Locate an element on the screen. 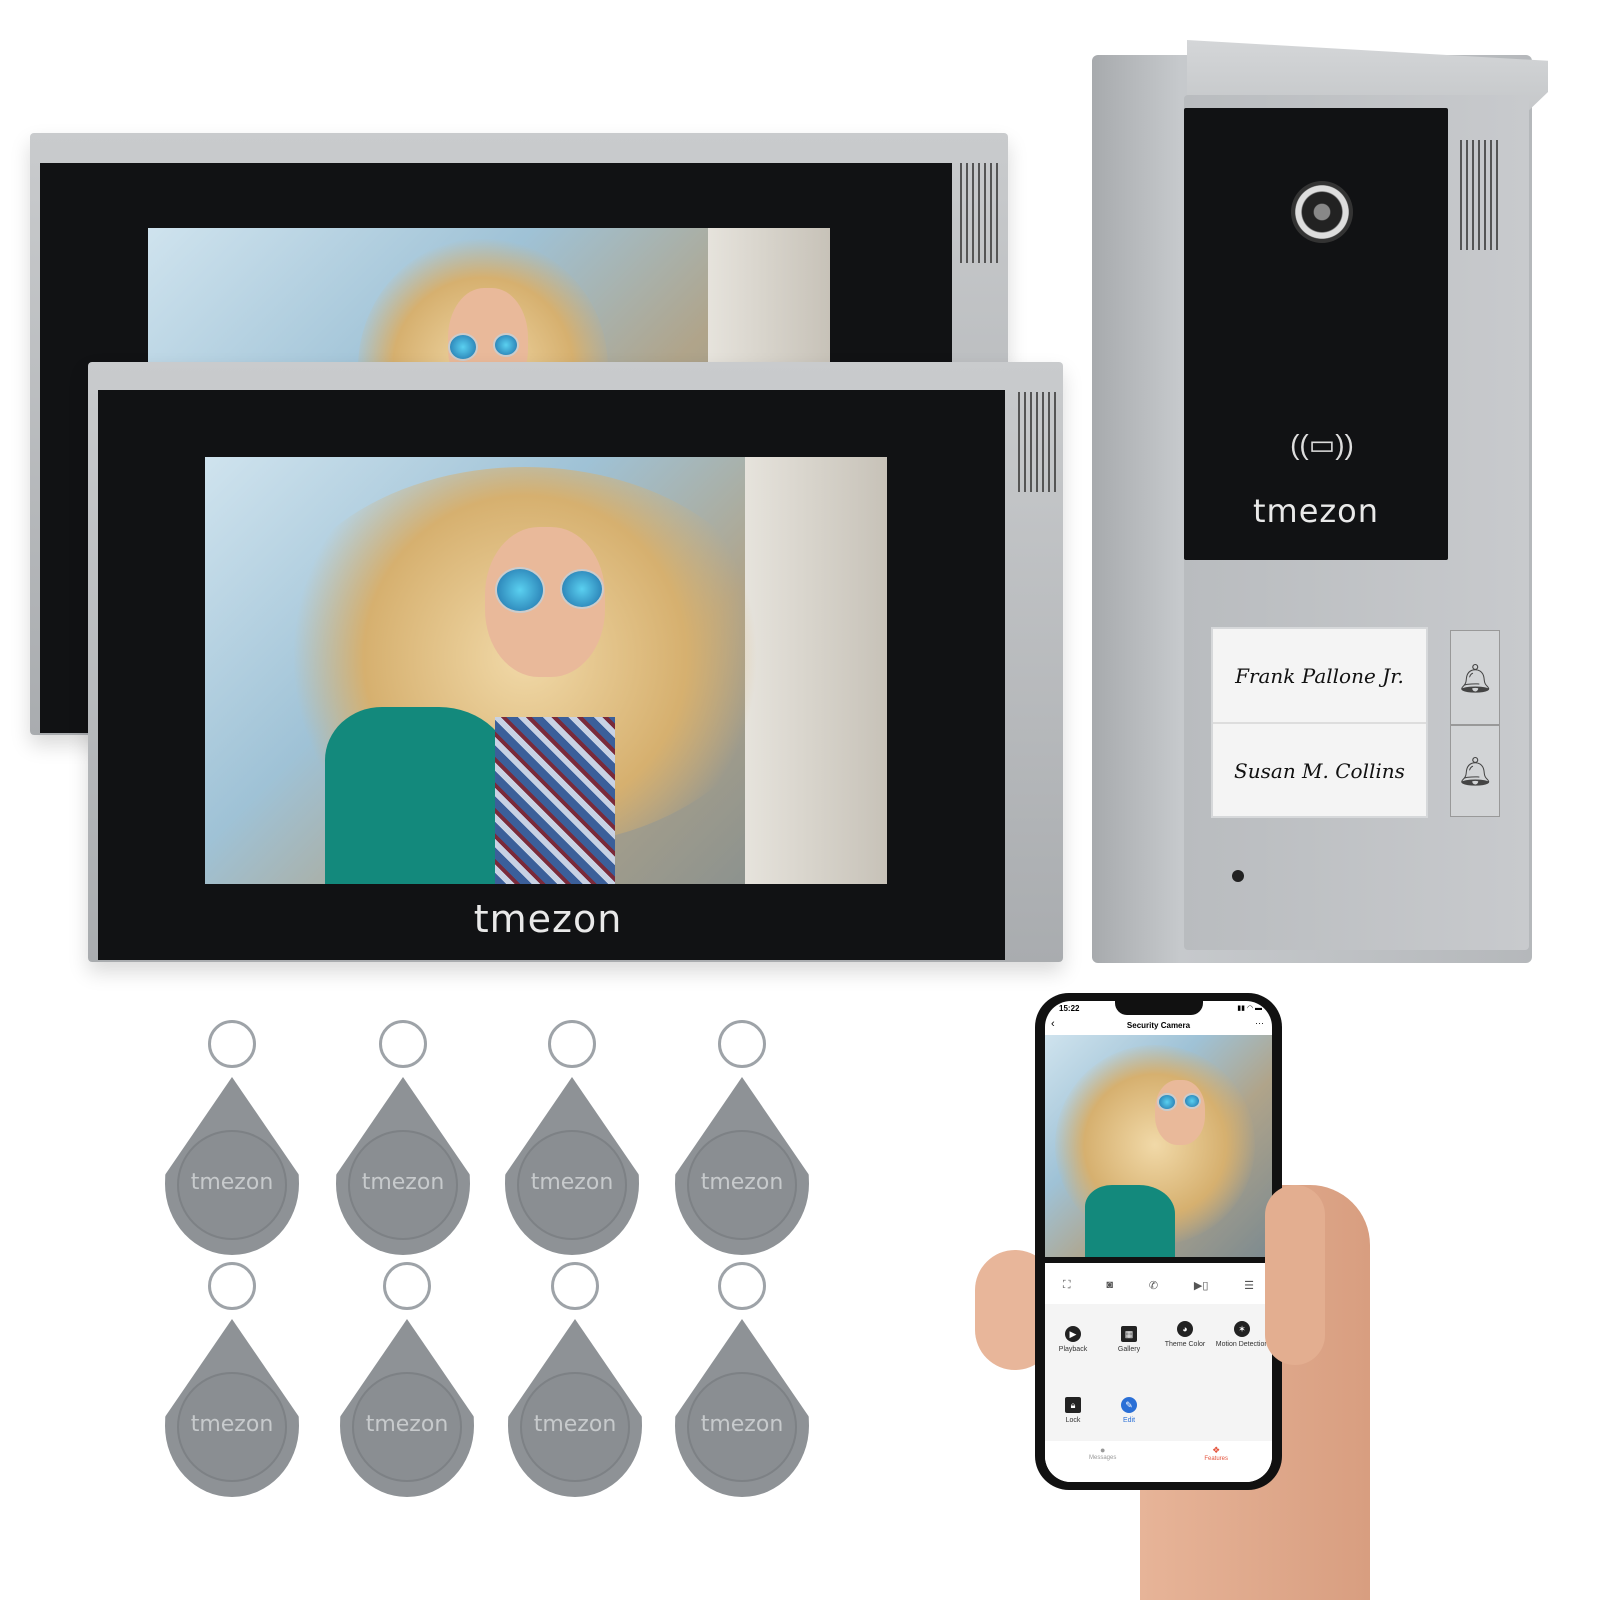  menu-icon: ☰ is located at coordinates (1249, 1285).